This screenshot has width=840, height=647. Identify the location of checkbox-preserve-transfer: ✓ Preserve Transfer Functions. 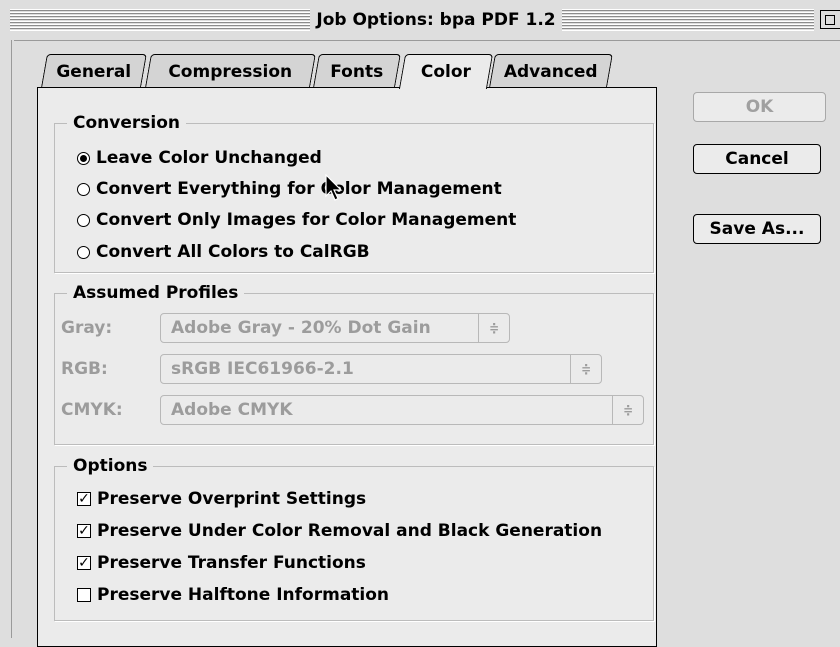
(221, 563).